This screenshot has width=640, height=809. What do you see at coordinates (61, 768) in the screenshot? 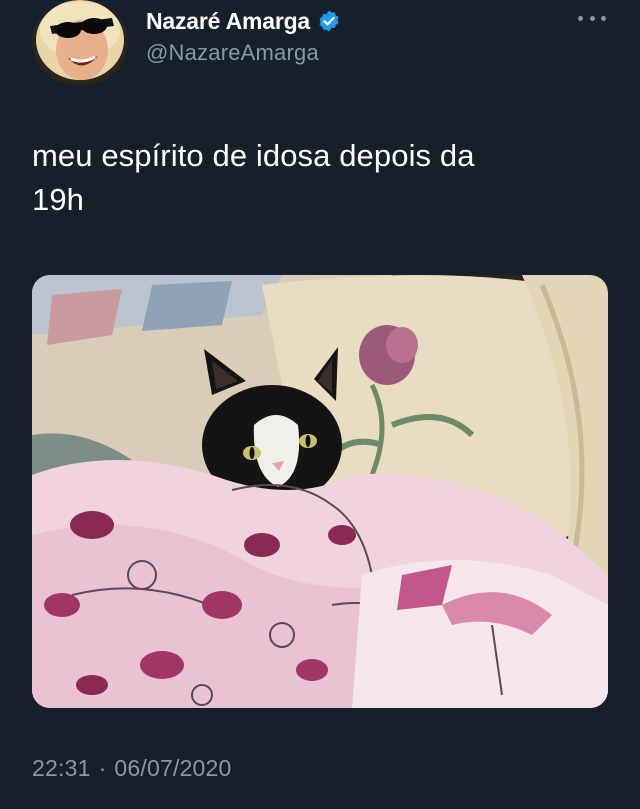
I see `tweet-time: 22:31` at bounding box center [61, 768].